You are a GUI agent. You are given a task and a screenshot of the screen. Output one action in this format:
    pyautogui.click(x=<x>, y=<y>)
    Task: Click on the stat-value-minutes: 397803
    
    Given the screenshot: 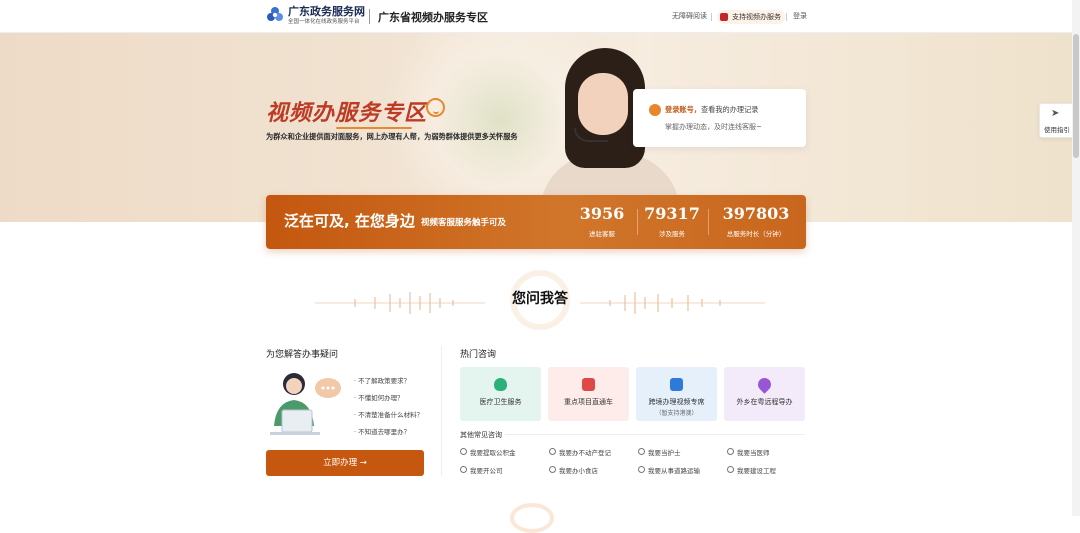 What is the action you would take?
    pyautogui.click(x=756, y=213)
    